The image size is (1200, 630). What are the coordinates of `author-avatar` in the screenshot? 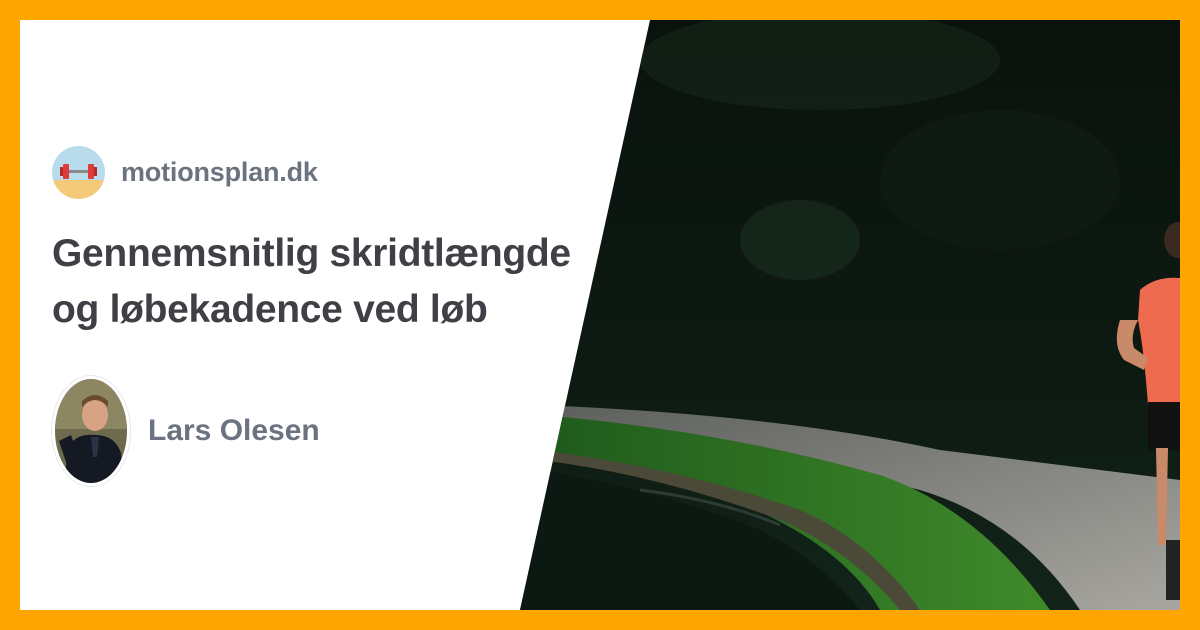 It's located at (91, 431).